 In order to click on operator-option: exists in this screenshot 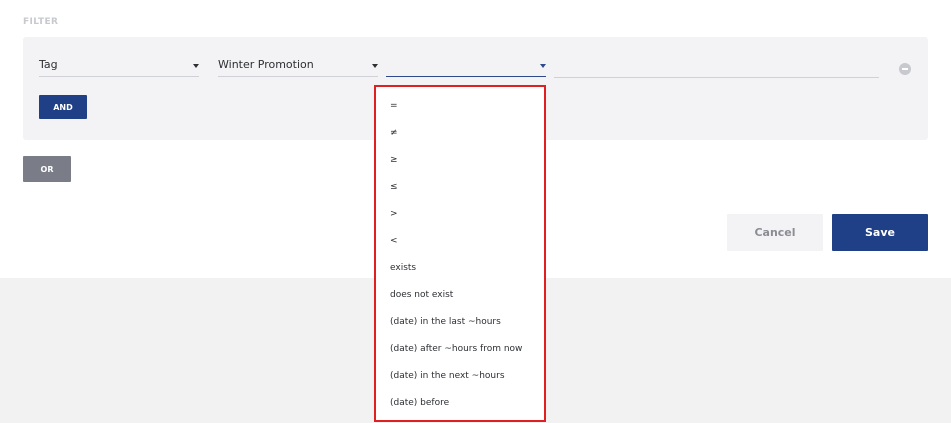, I will do `click(403, 268)`.